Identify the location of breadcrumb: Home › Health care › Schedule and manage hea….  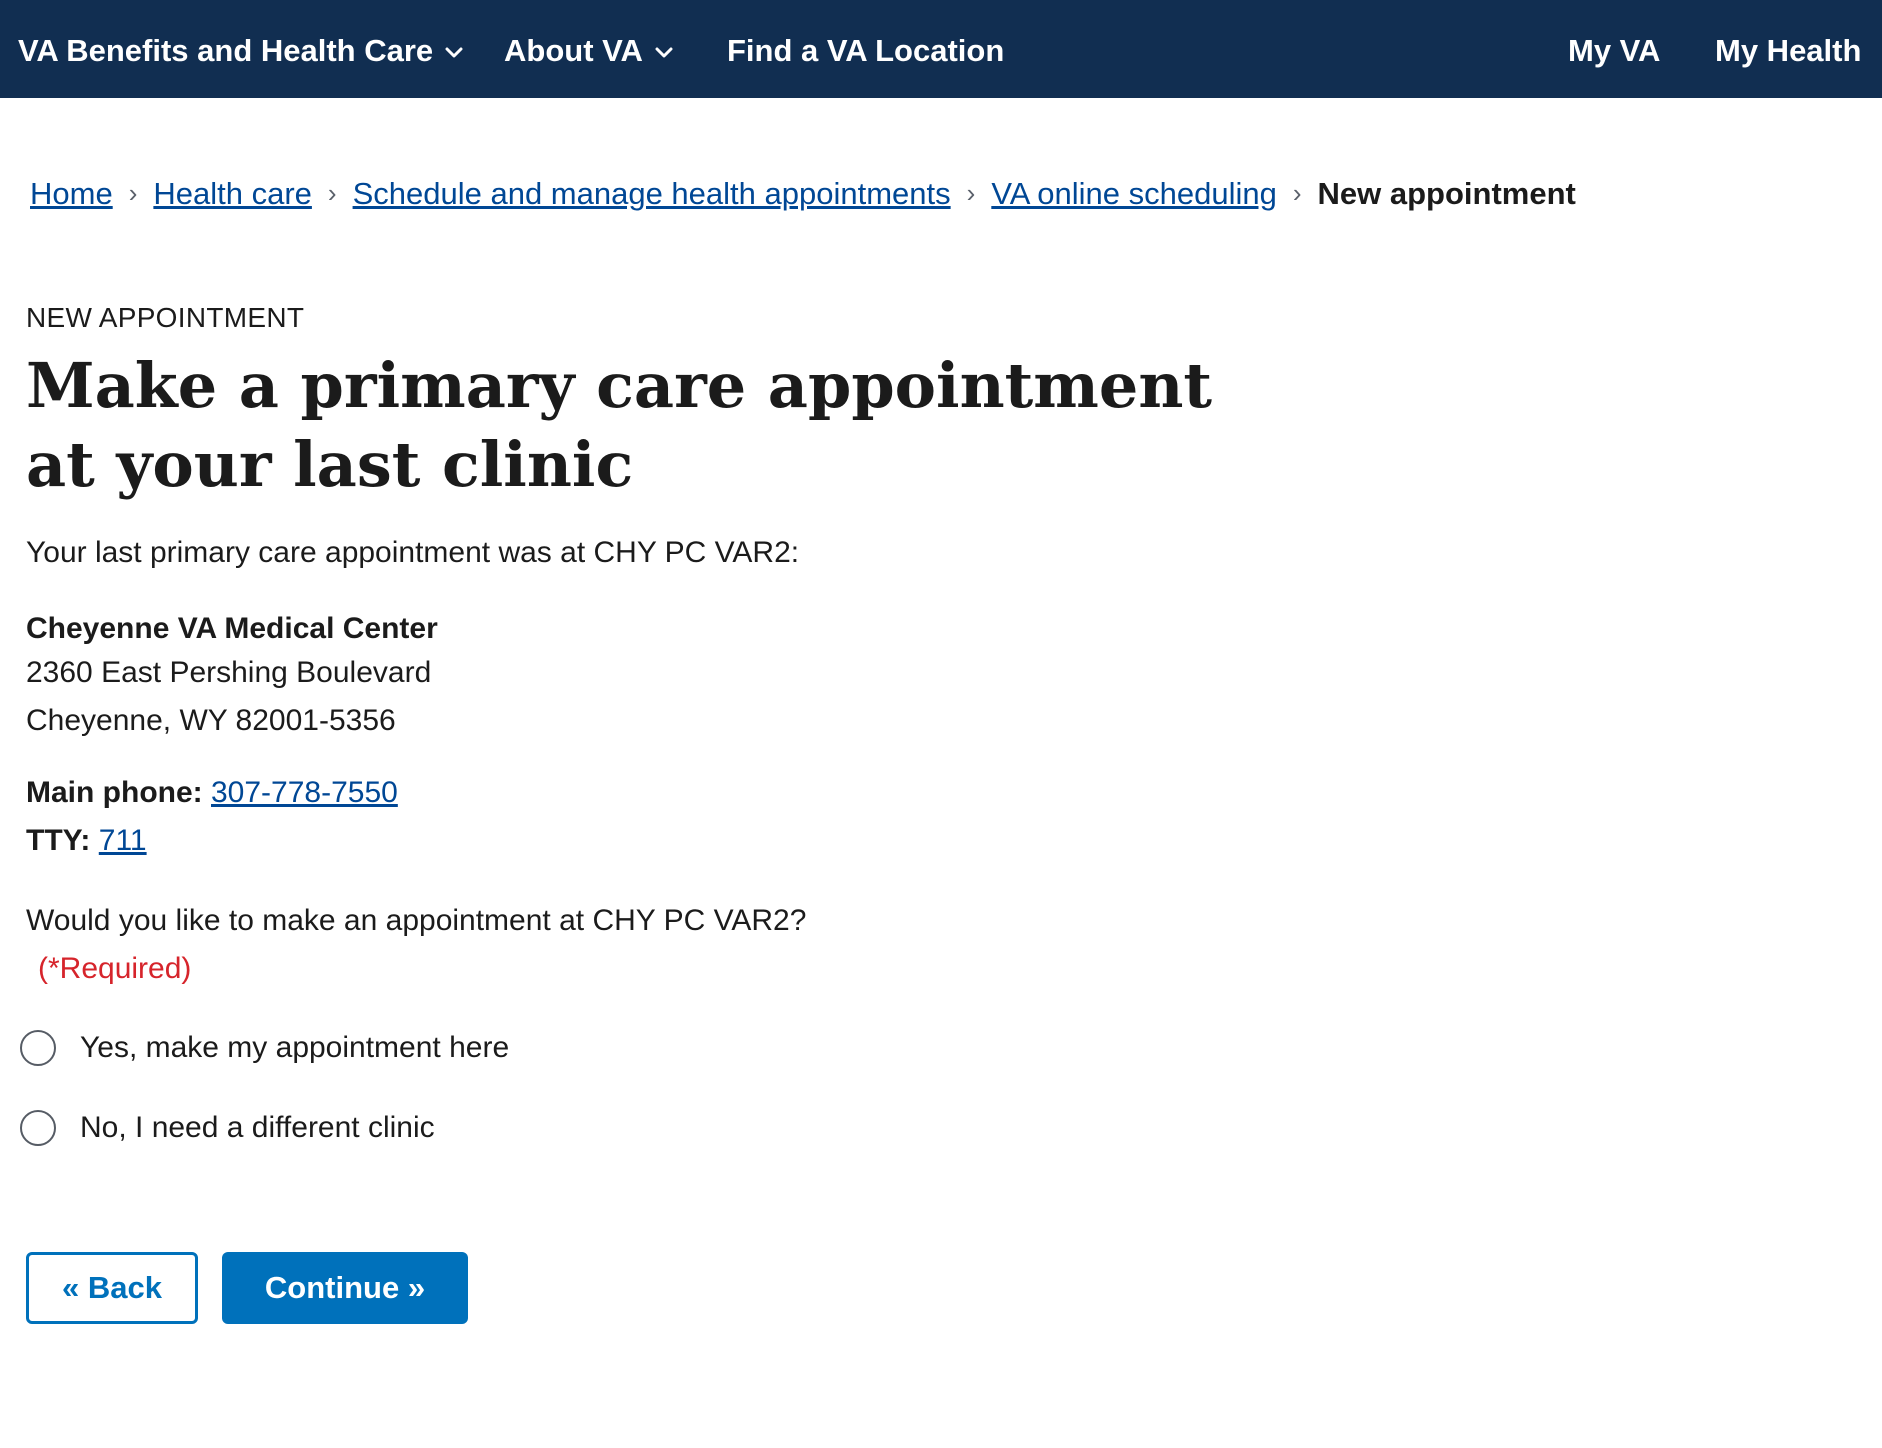
(803, 194).